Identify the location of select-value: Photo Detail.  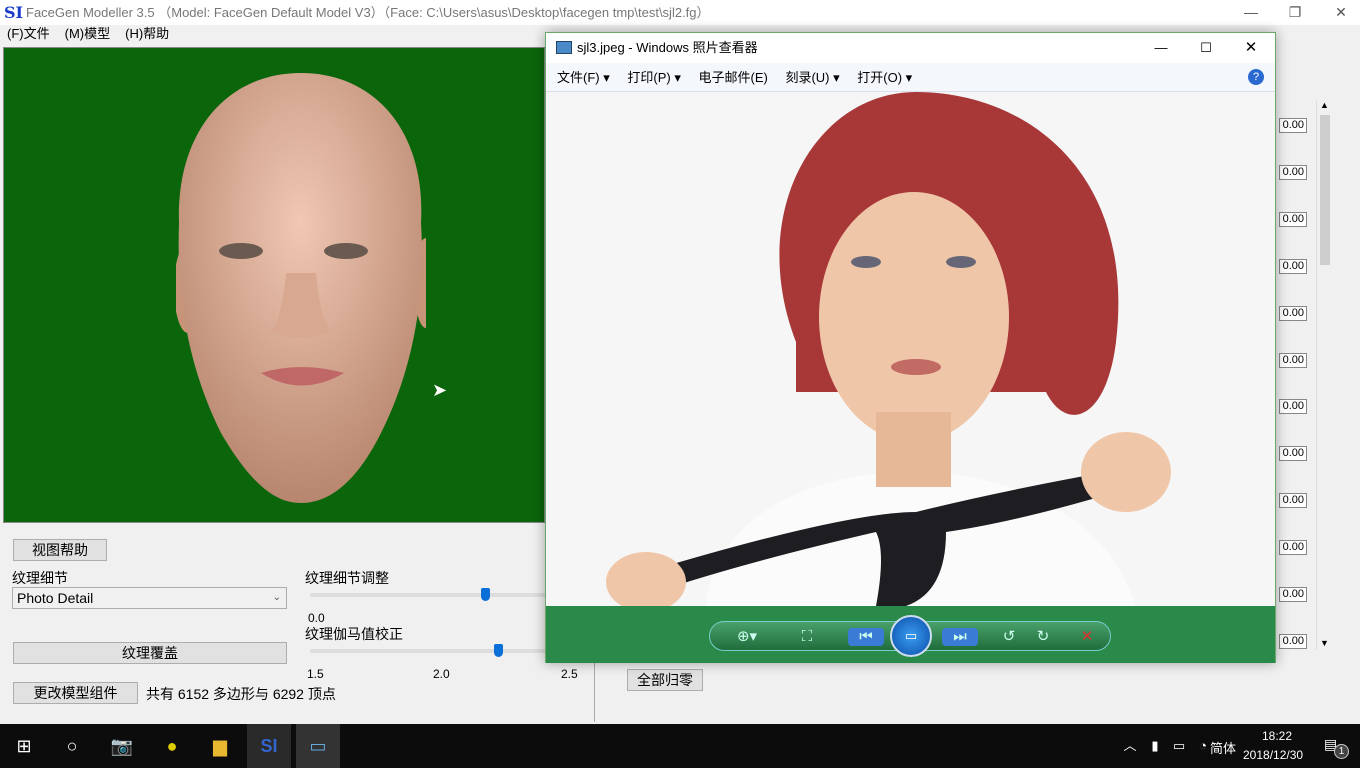
(55, 598).